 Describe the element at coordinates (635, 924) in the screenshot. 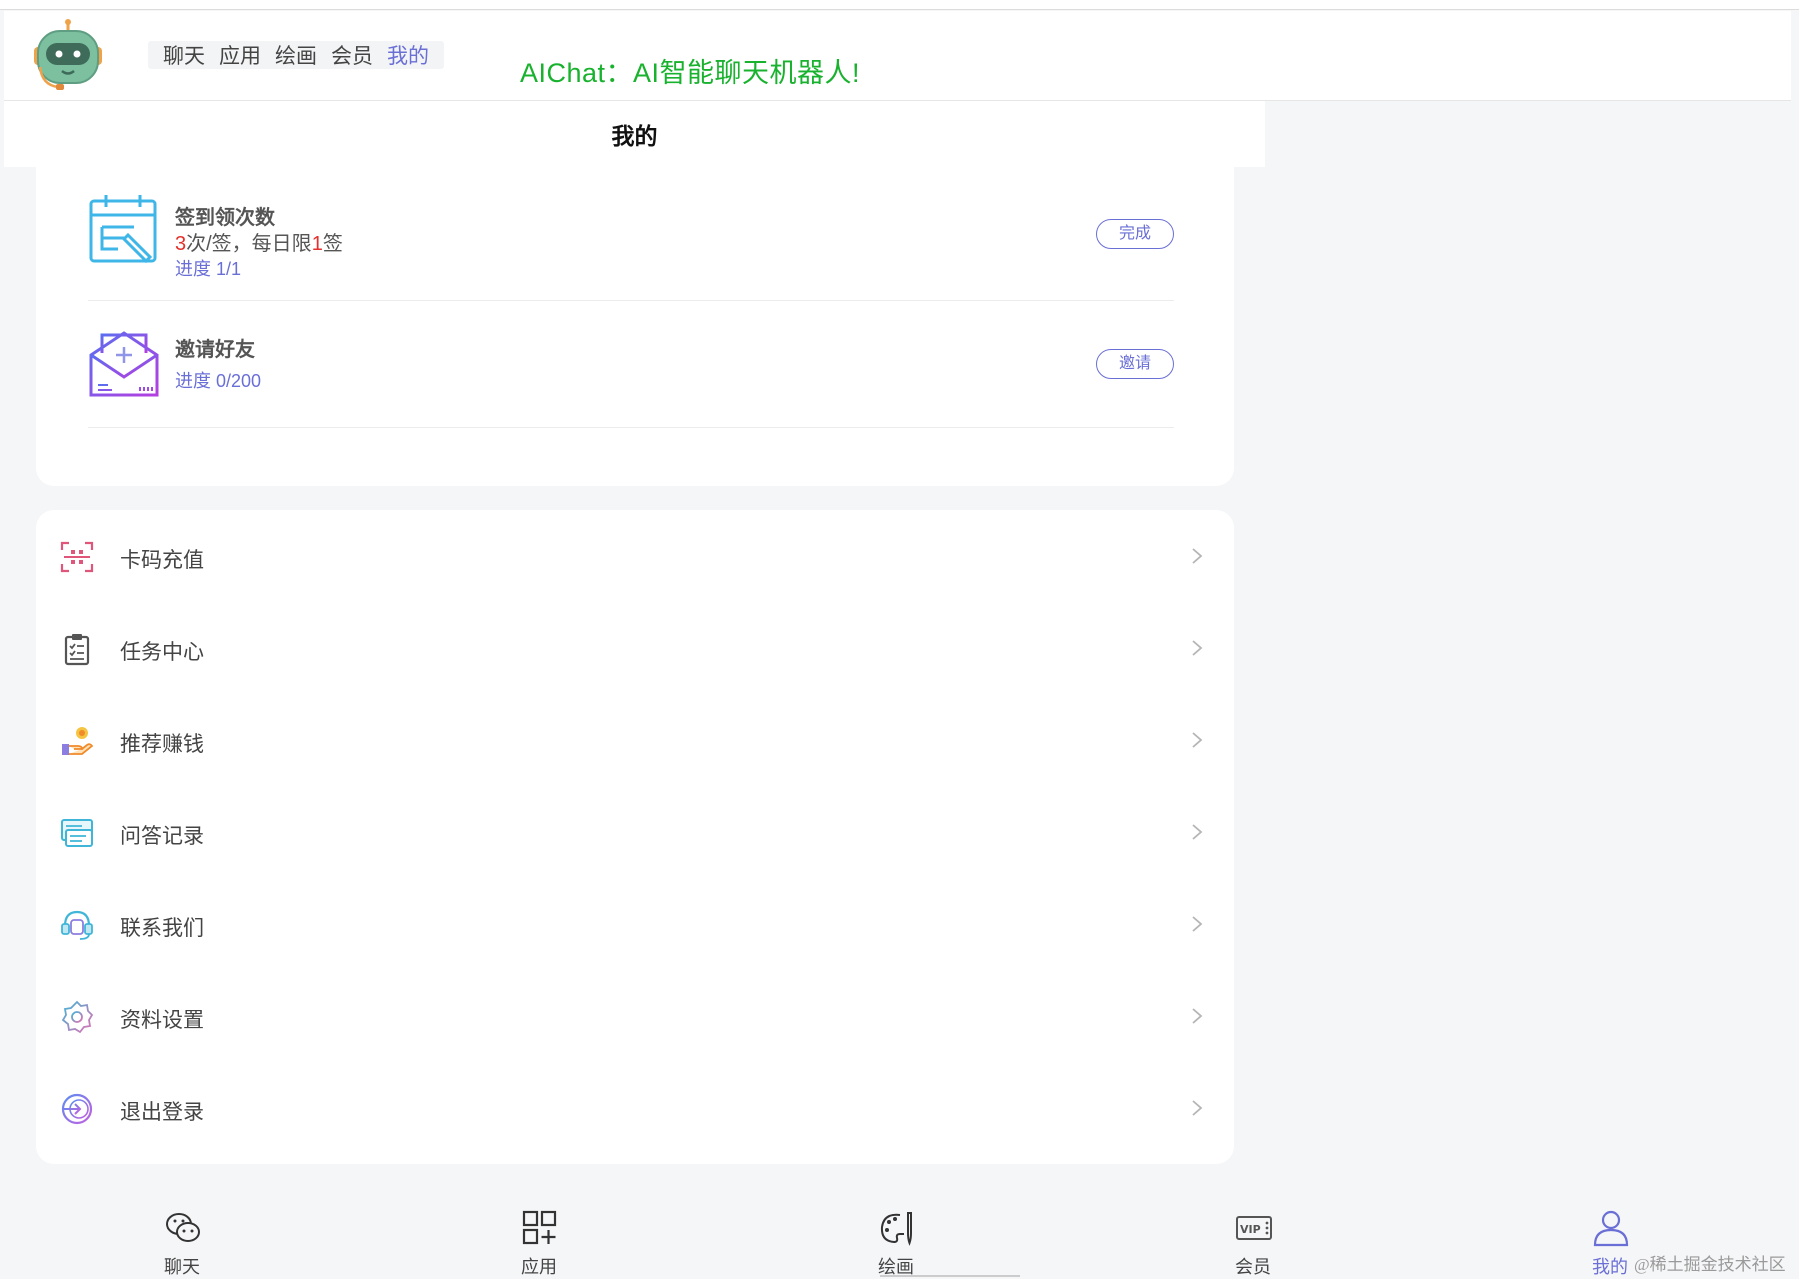

I see `menu-item-contact-us: 联系我们` at that location.